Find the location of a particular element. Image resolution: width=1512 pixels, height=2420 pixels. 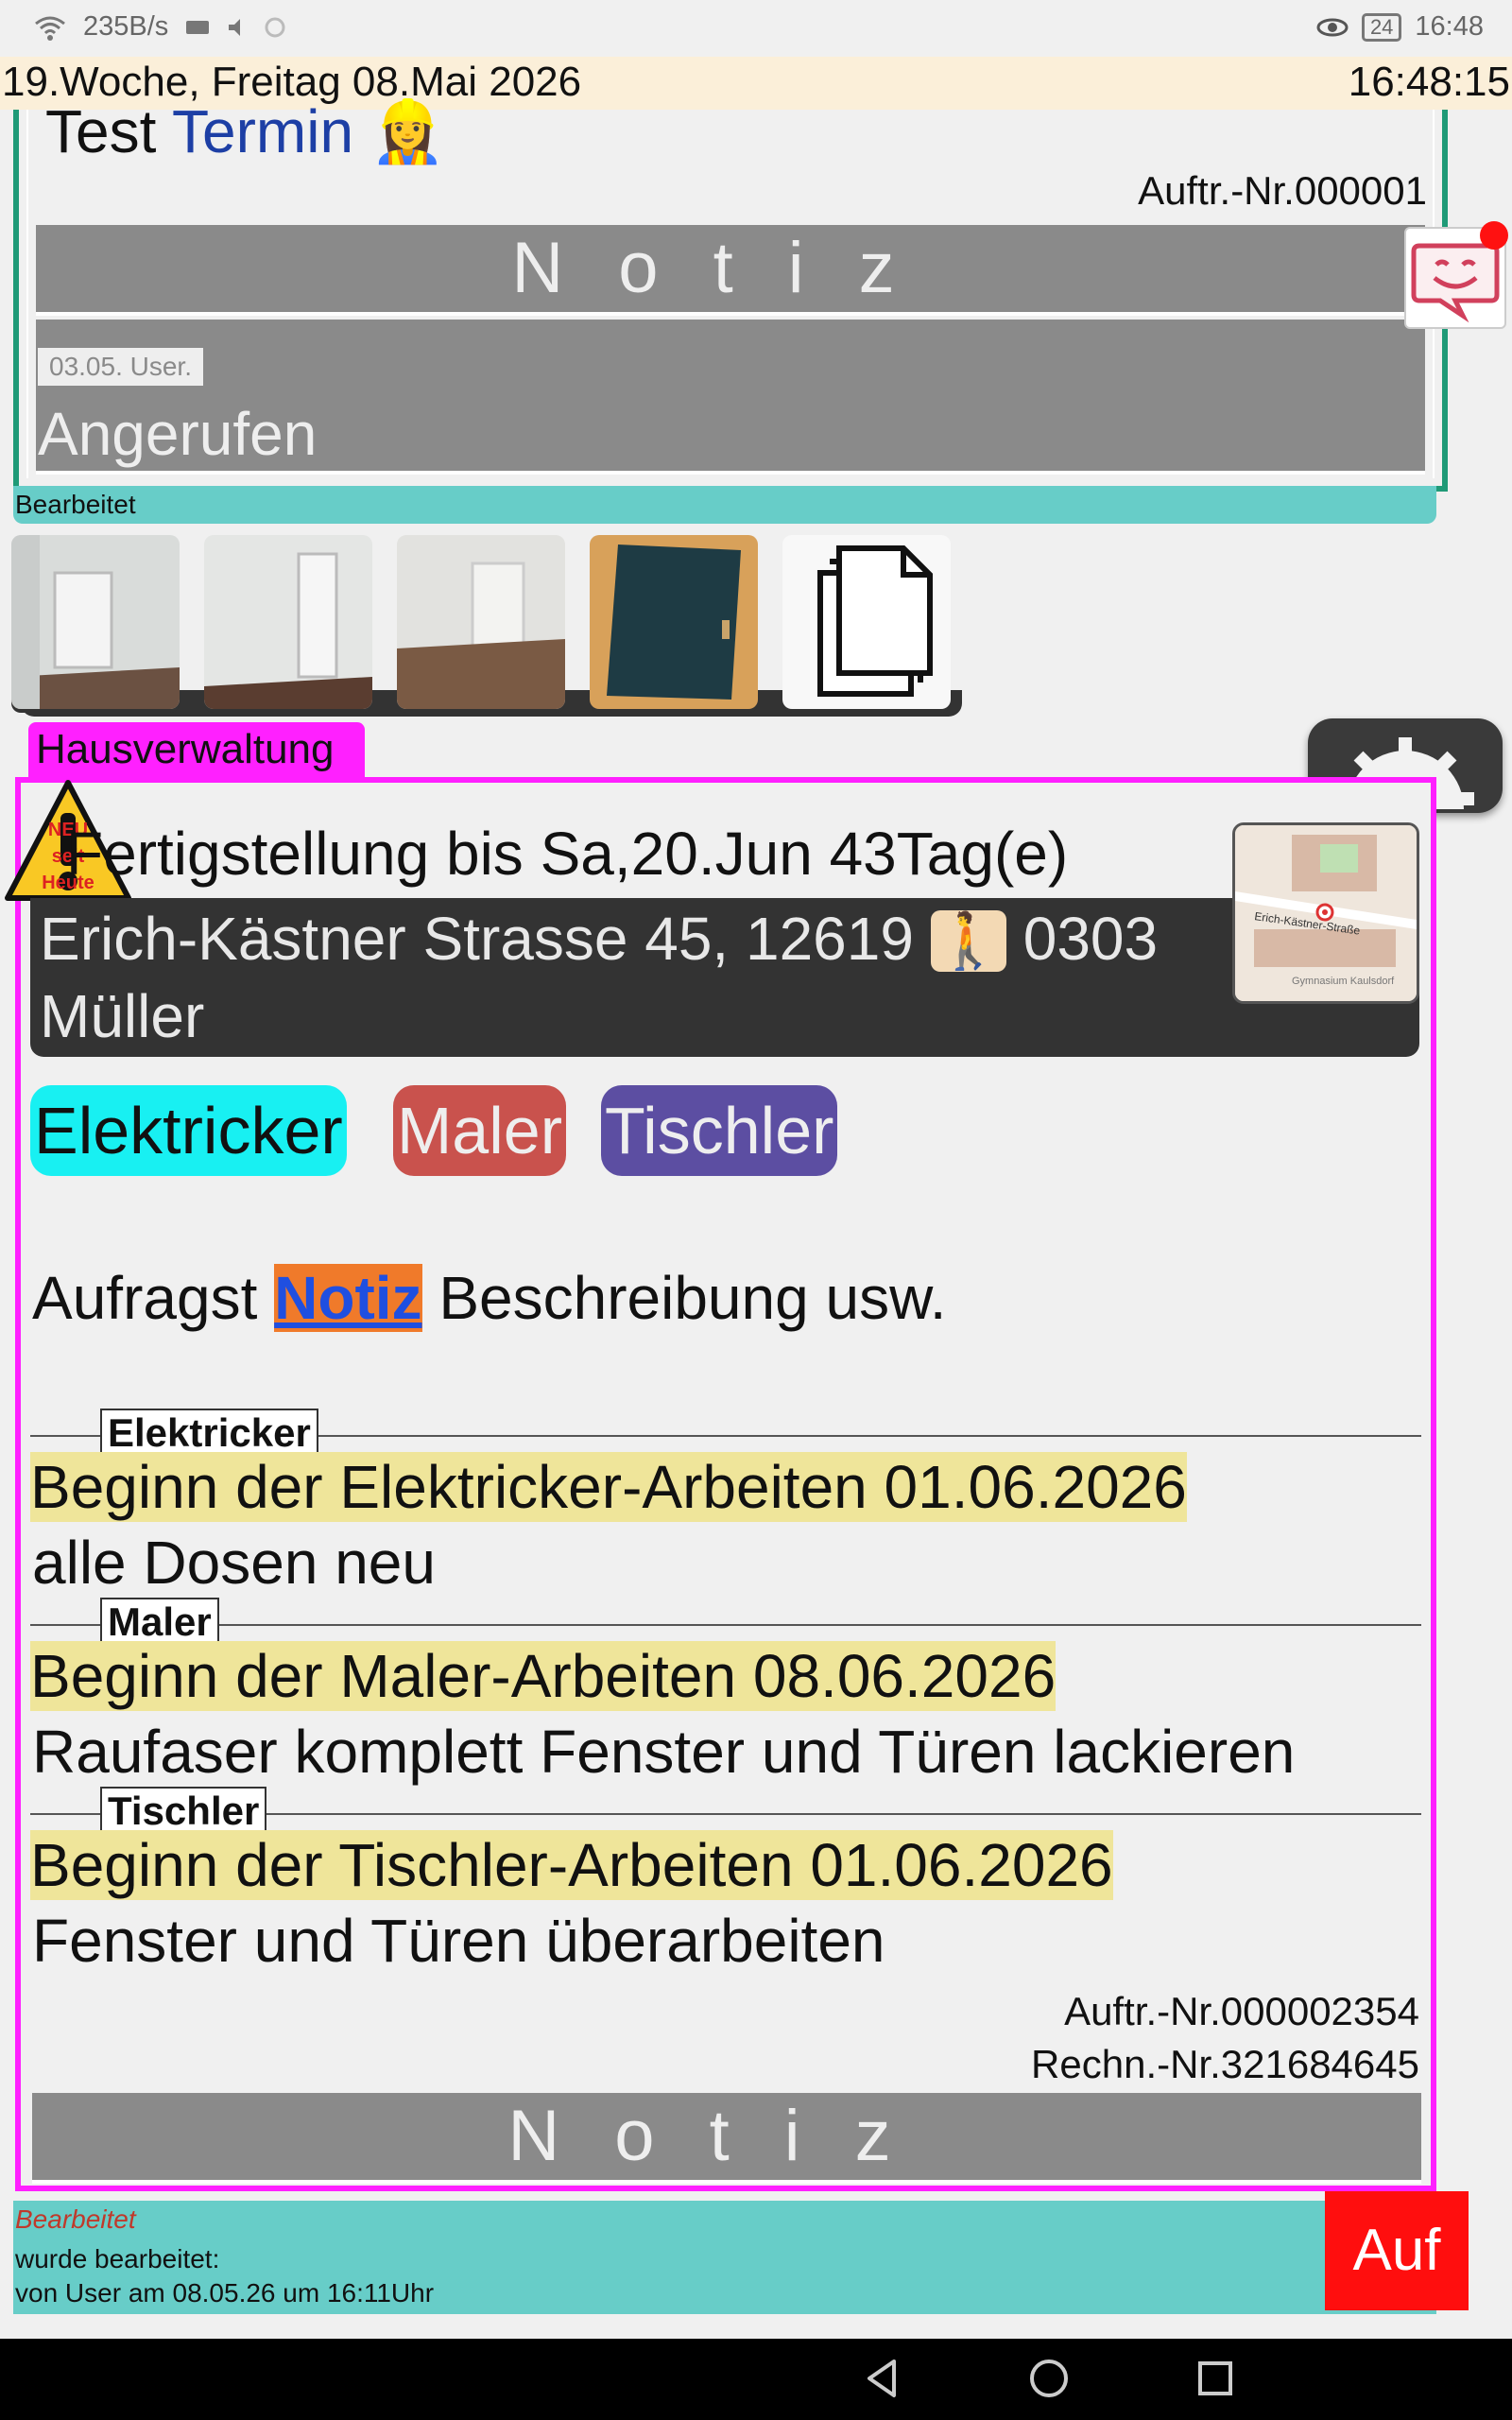

section-label-elektricker: Elektricker is located at coordinates (209, 1433).